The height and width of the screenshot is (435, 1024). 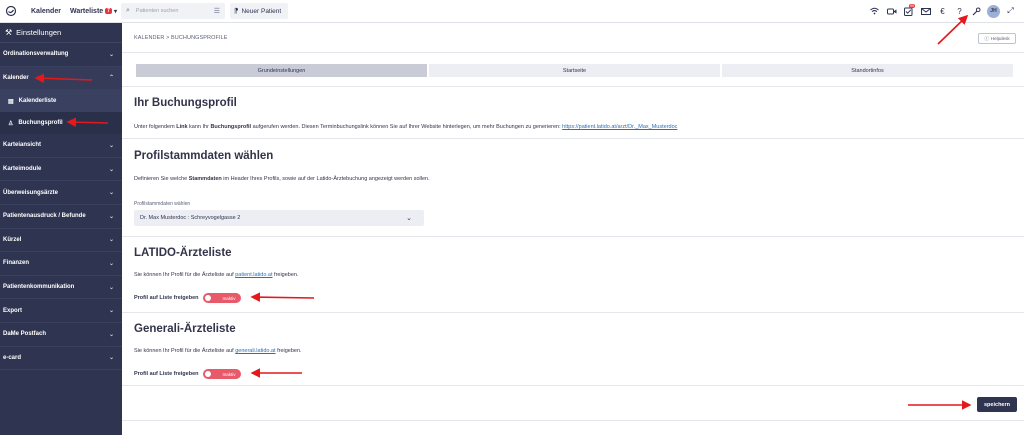 What do you see at coordinates (11, 11) in the screenshot?
I see `logo-icon` at bounding box center [11, 11].